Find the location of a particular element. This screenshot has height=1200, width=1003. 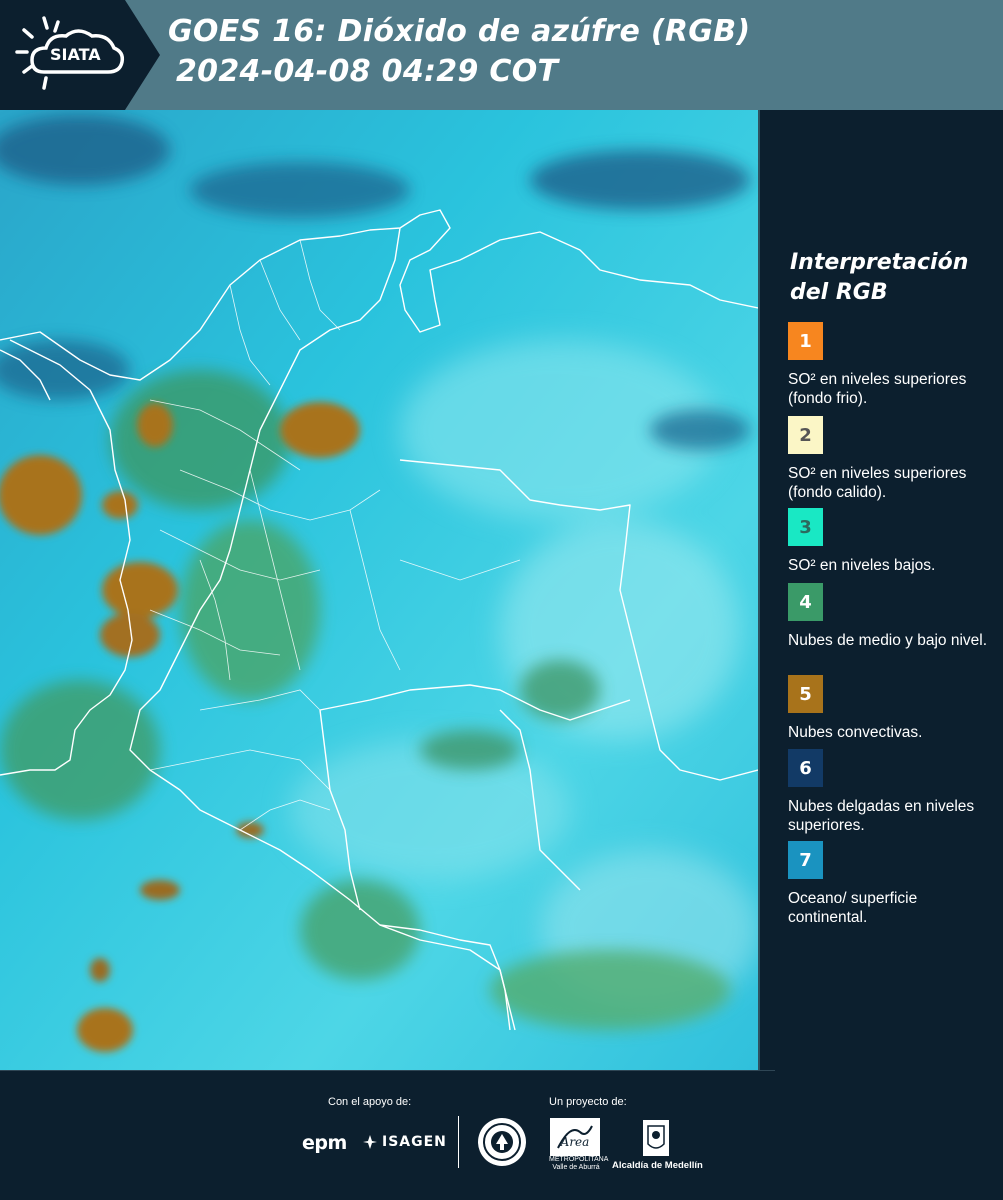

page-timestamp: 2024-04-08 04:29 COT is located at coordinates (367, 71).